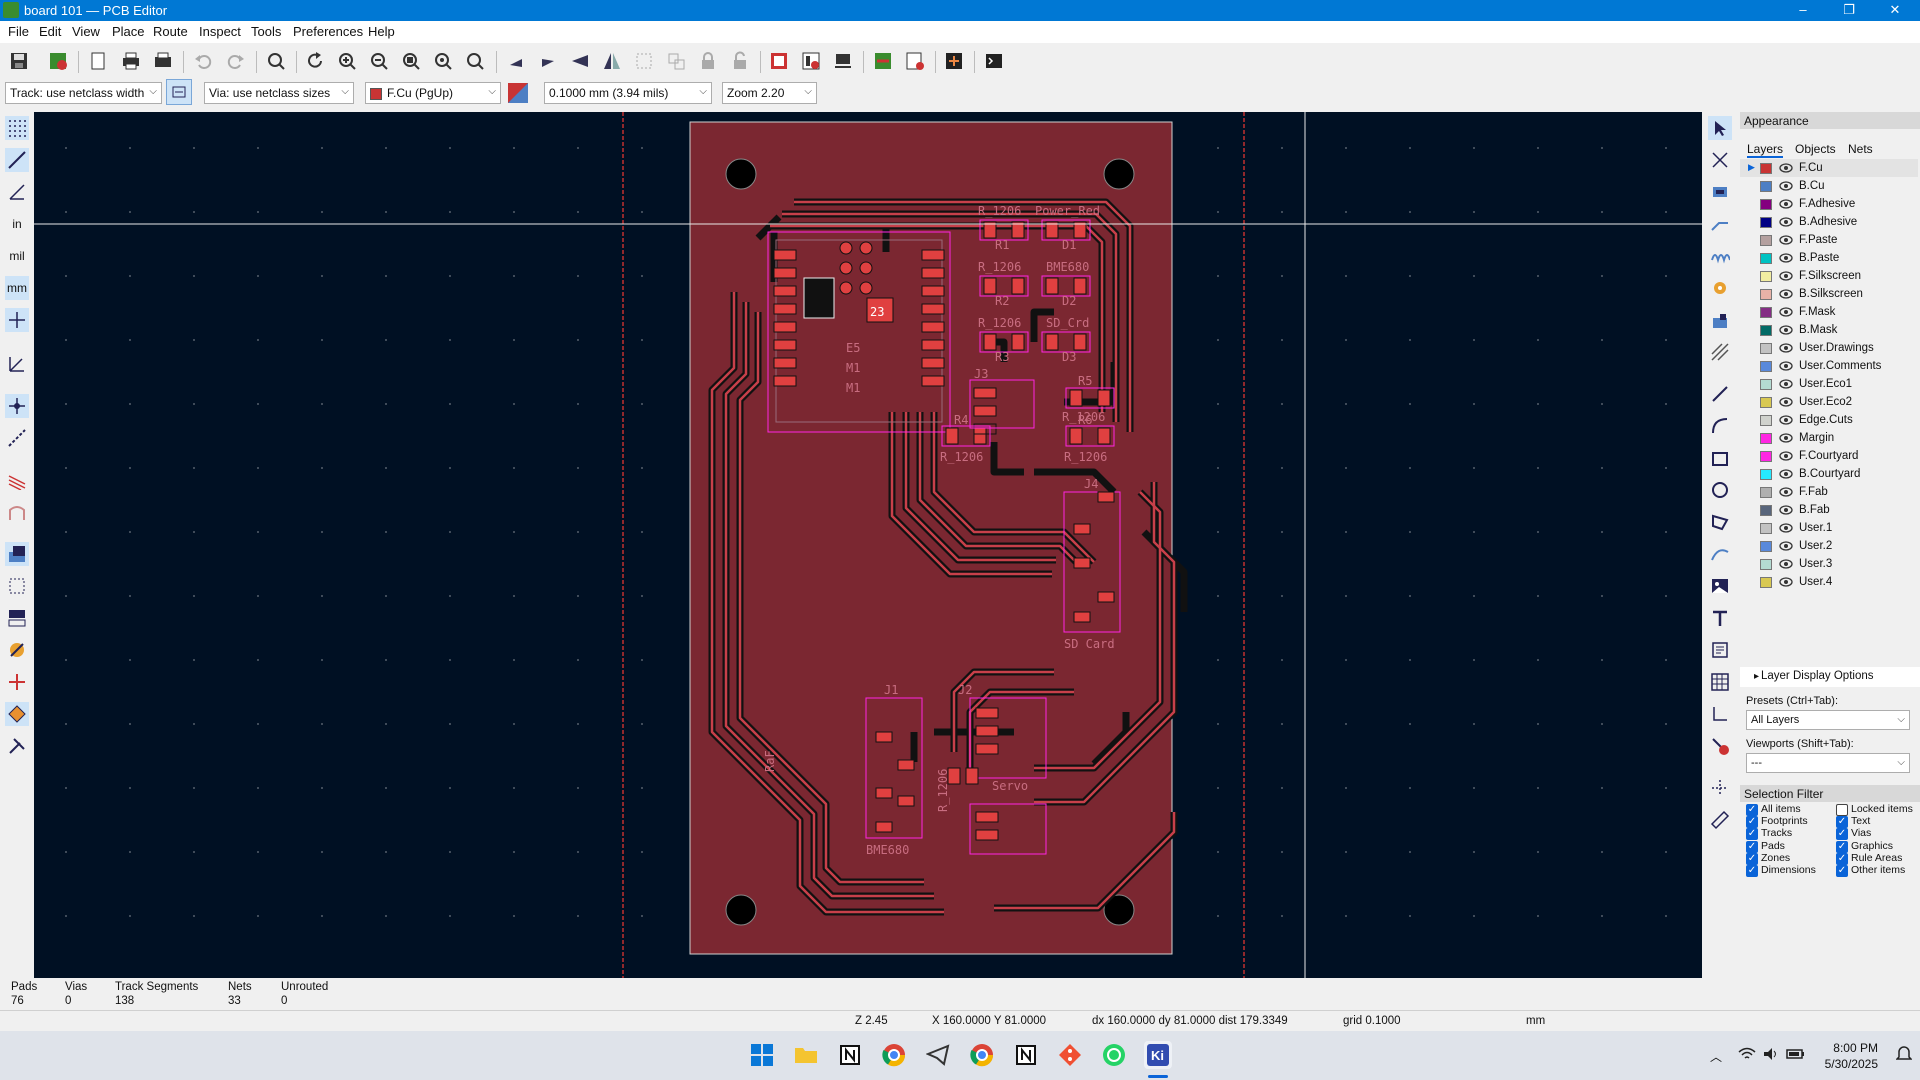 Image resolution: width=1920 pixels, height=1080 pixels. Describe the element at coordinates (1829, 420) in the screenshot. I see `layer-row-edge-cuts: Edge.Cuts` at that location.